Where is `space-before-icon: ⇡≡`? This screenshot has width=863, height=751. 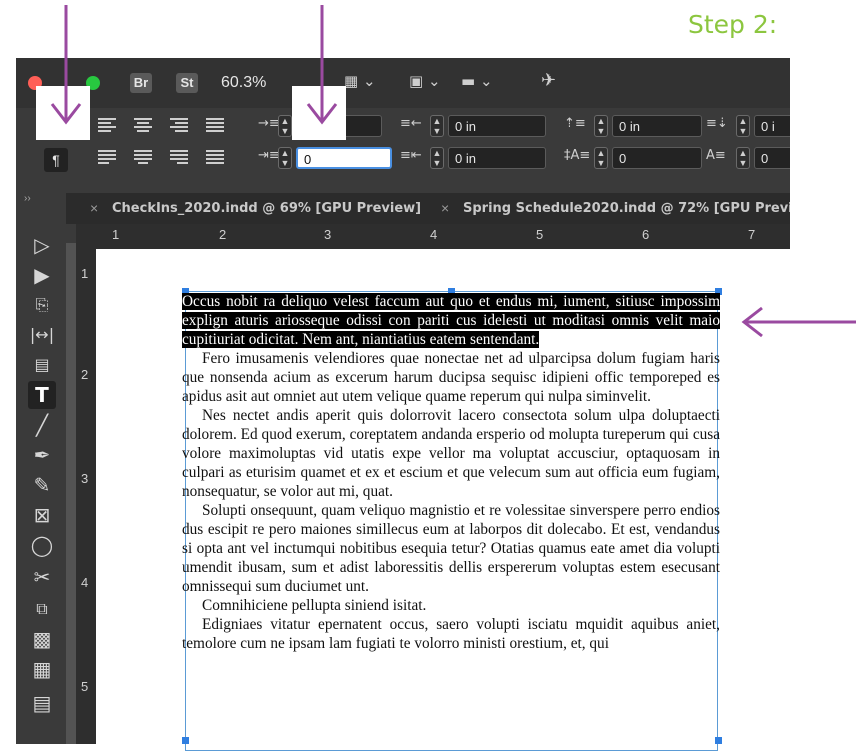
space-before-icon: ⇡≡ is located at coordinates (575, 123).